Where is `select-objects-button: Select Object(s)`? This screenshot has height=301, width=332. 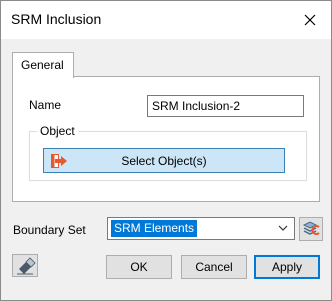 select-objects-button: Select Object(s) is located at coordinates (164, 160).